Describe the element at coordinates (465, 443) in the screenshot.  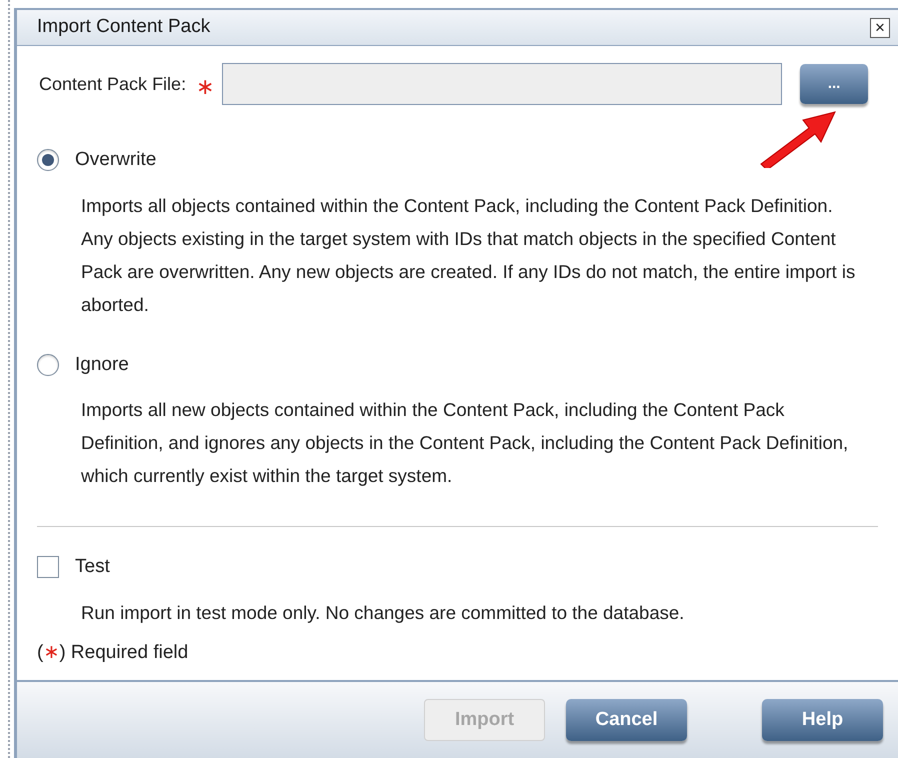
I see `option-description: Imports all new objects contained within the Content Pack, including the Content Pack Definition, and ignores any objects in the Content Pack, including the Content Pack Definition, which currently exist within the target system.` at that location.